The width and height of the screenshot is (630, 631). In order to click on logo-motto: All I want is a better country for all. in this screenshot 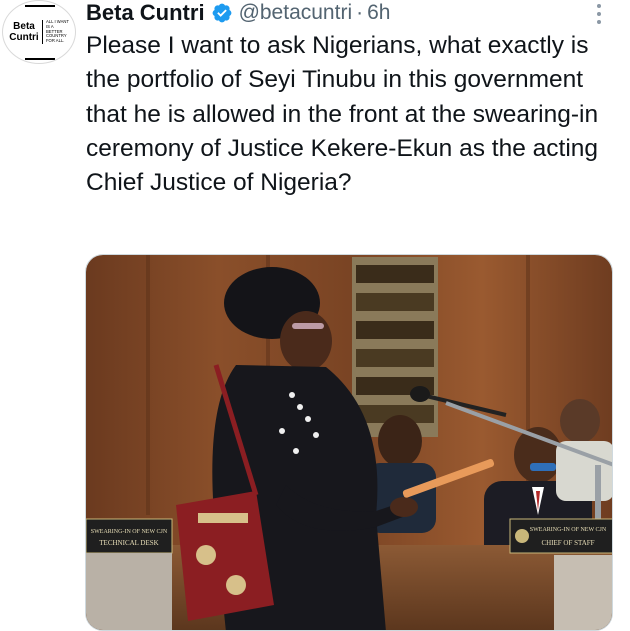, I will do `click(57, 31)`.